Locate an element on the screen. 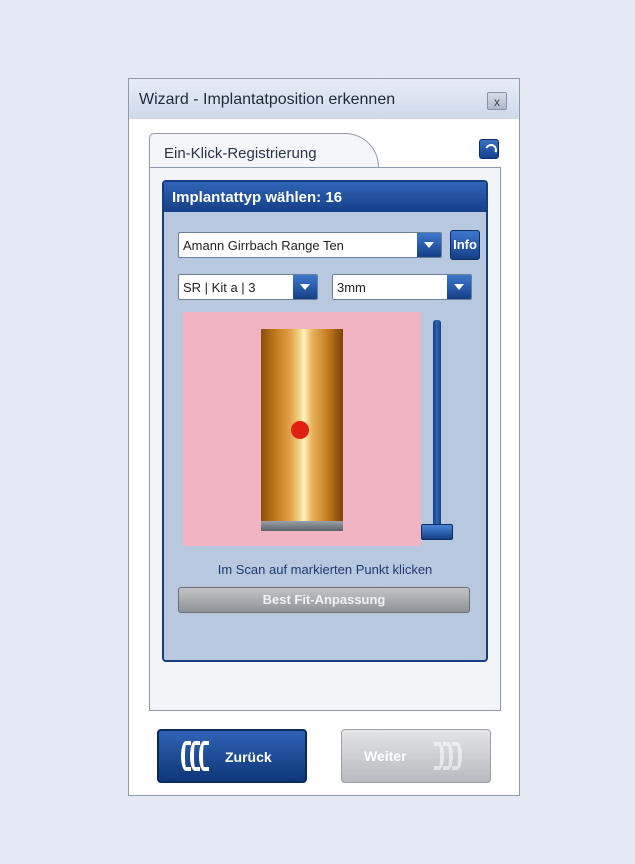 This screenshot has width=635, height=864. window-title: Wizard - Implantatposition erkennen is located at coordinates (267, 99).